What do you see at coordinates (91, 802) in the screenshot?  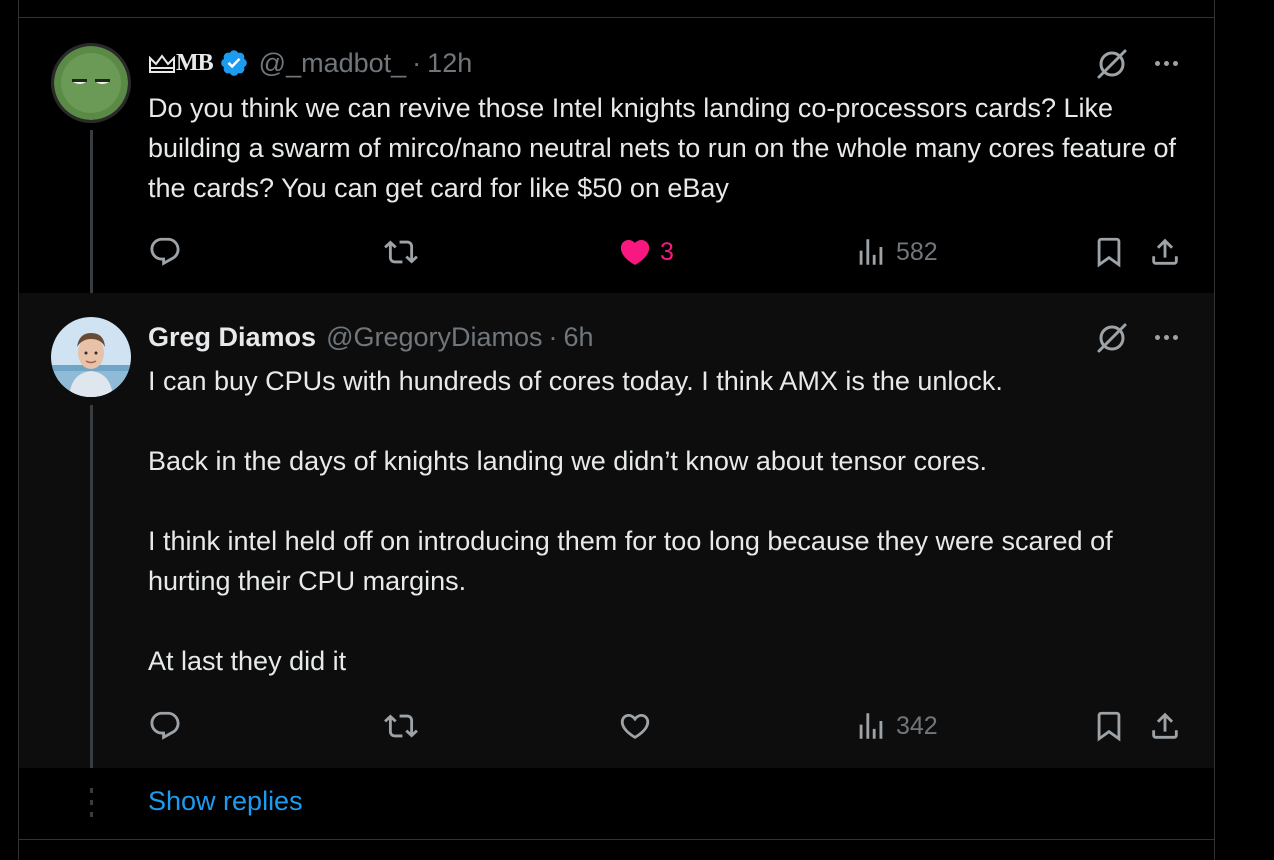 I see `thread-dots` at bounding box center [91, 802].